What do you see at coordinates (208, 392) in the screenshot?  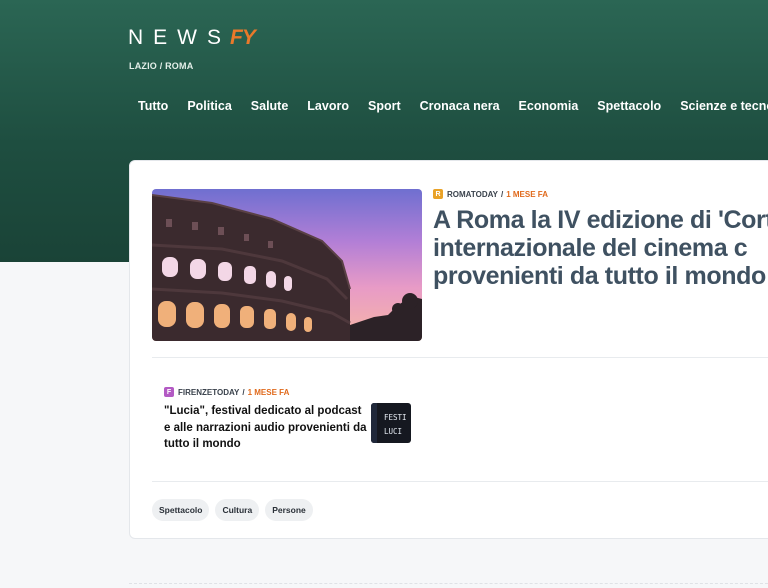 I see `secondary-source: FIRENZETODAY` at bounding box center [208, 392].